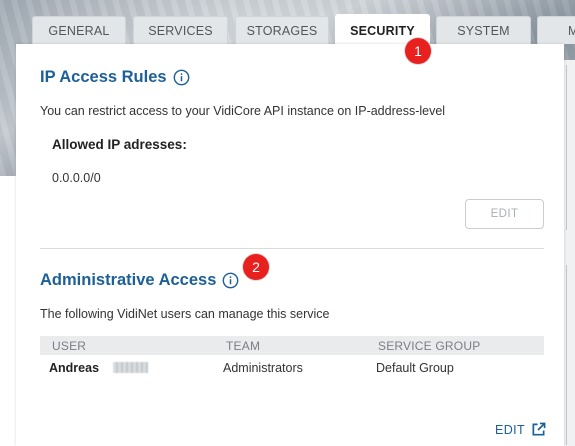 The height and width of the screenshot is (446, 575). Describe the element at coordinates (69, 346) in the screenshot. I see `column-header-user: USER` at that location.